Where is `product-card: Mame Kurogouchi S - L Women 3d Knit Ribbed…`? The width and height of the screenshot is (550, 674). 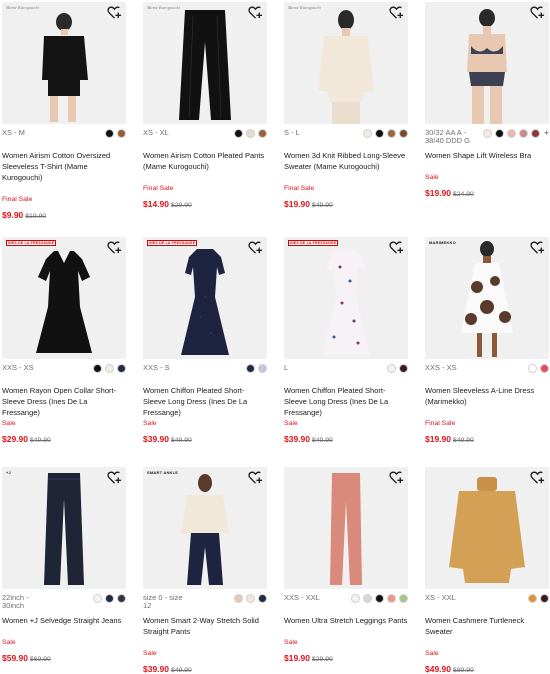
product-card: Mame Kurogouchi S - L Women 3d Knit Ribbed… is located at coordinates (346, 105).